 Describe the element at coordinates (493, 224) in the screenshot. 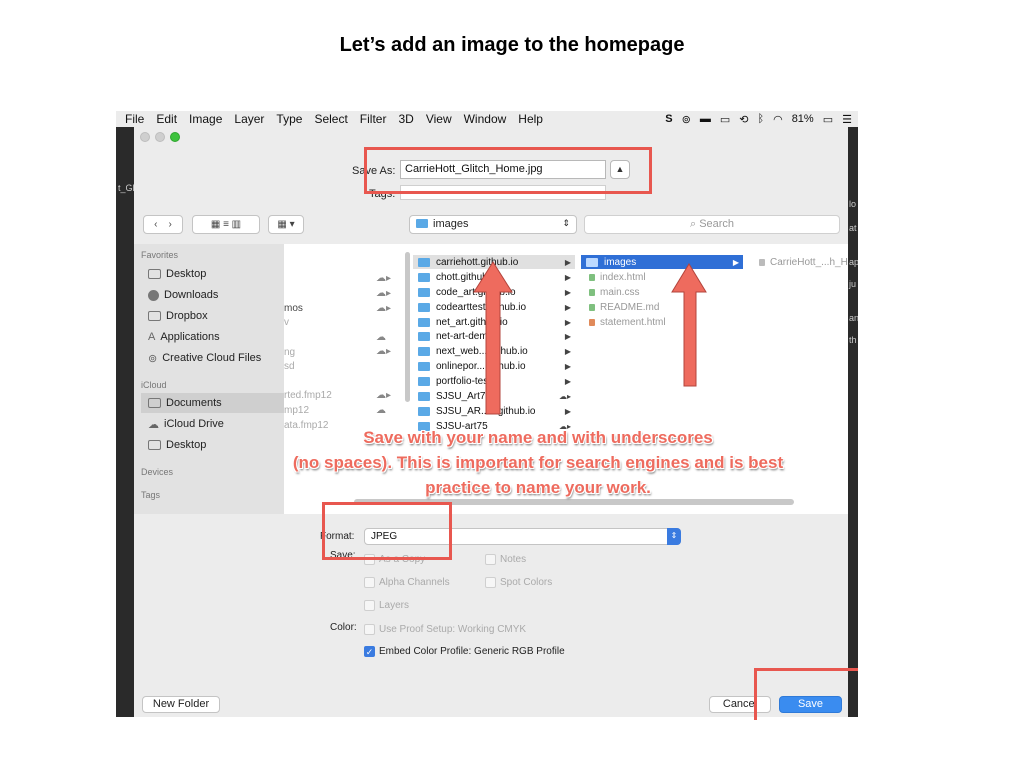

I see `location-select: images ⇕` at that location.